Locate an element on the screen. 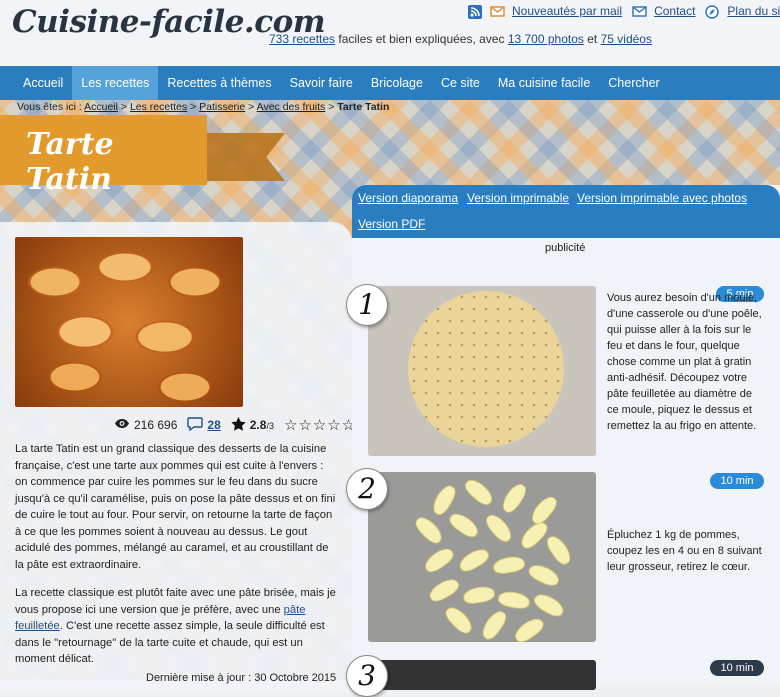 The height and width of the screenshot is (697, 780). videos-count-link: 75 vidéos is located at coordinates (626, 39).